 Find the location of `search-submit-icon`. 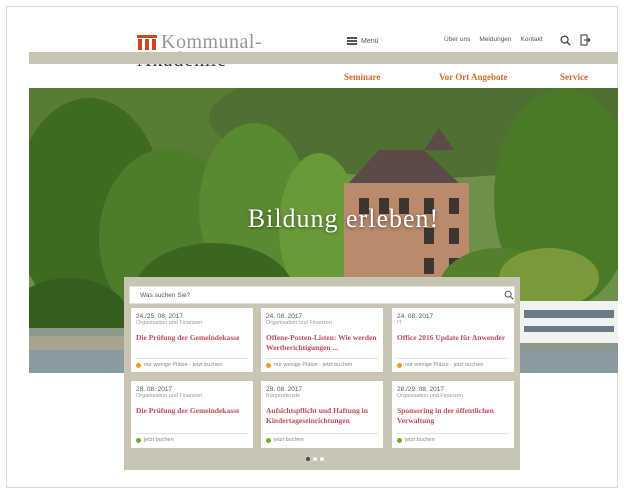

search-submit-icon is located at coordinates (509, 295).